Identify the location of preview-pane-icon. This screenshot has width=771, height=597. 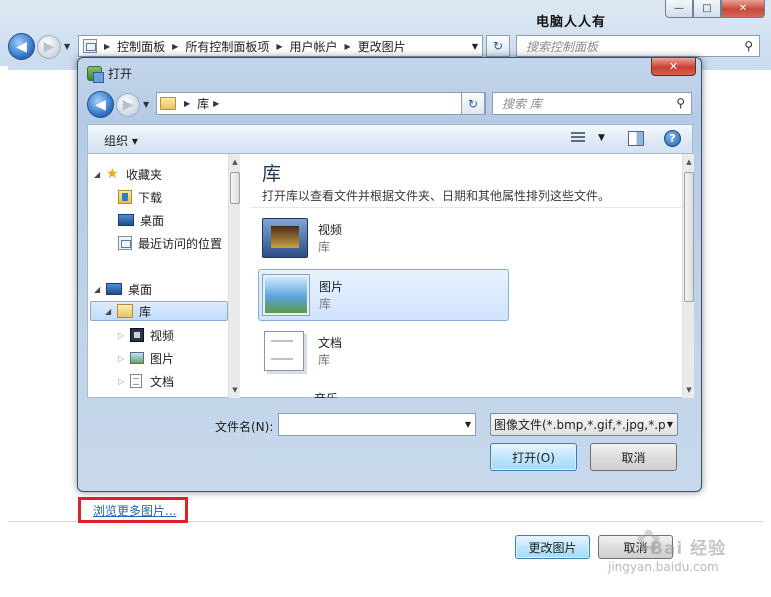
(636, 138).